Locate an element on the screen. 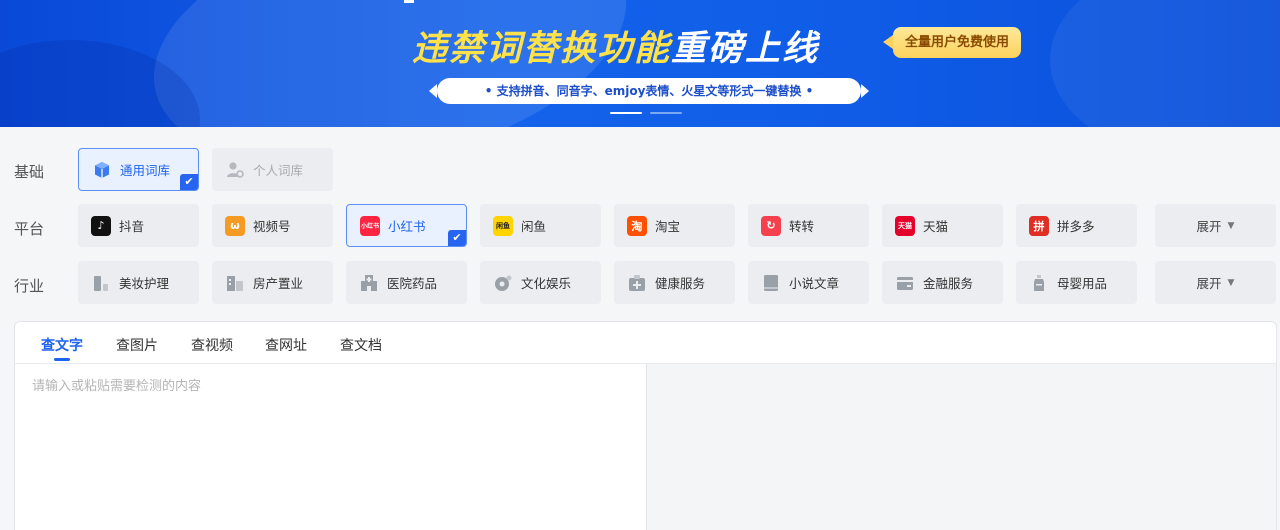 This screenshot has height=530, width=1280. bottle-icon is located at coordinates (1039, 283).